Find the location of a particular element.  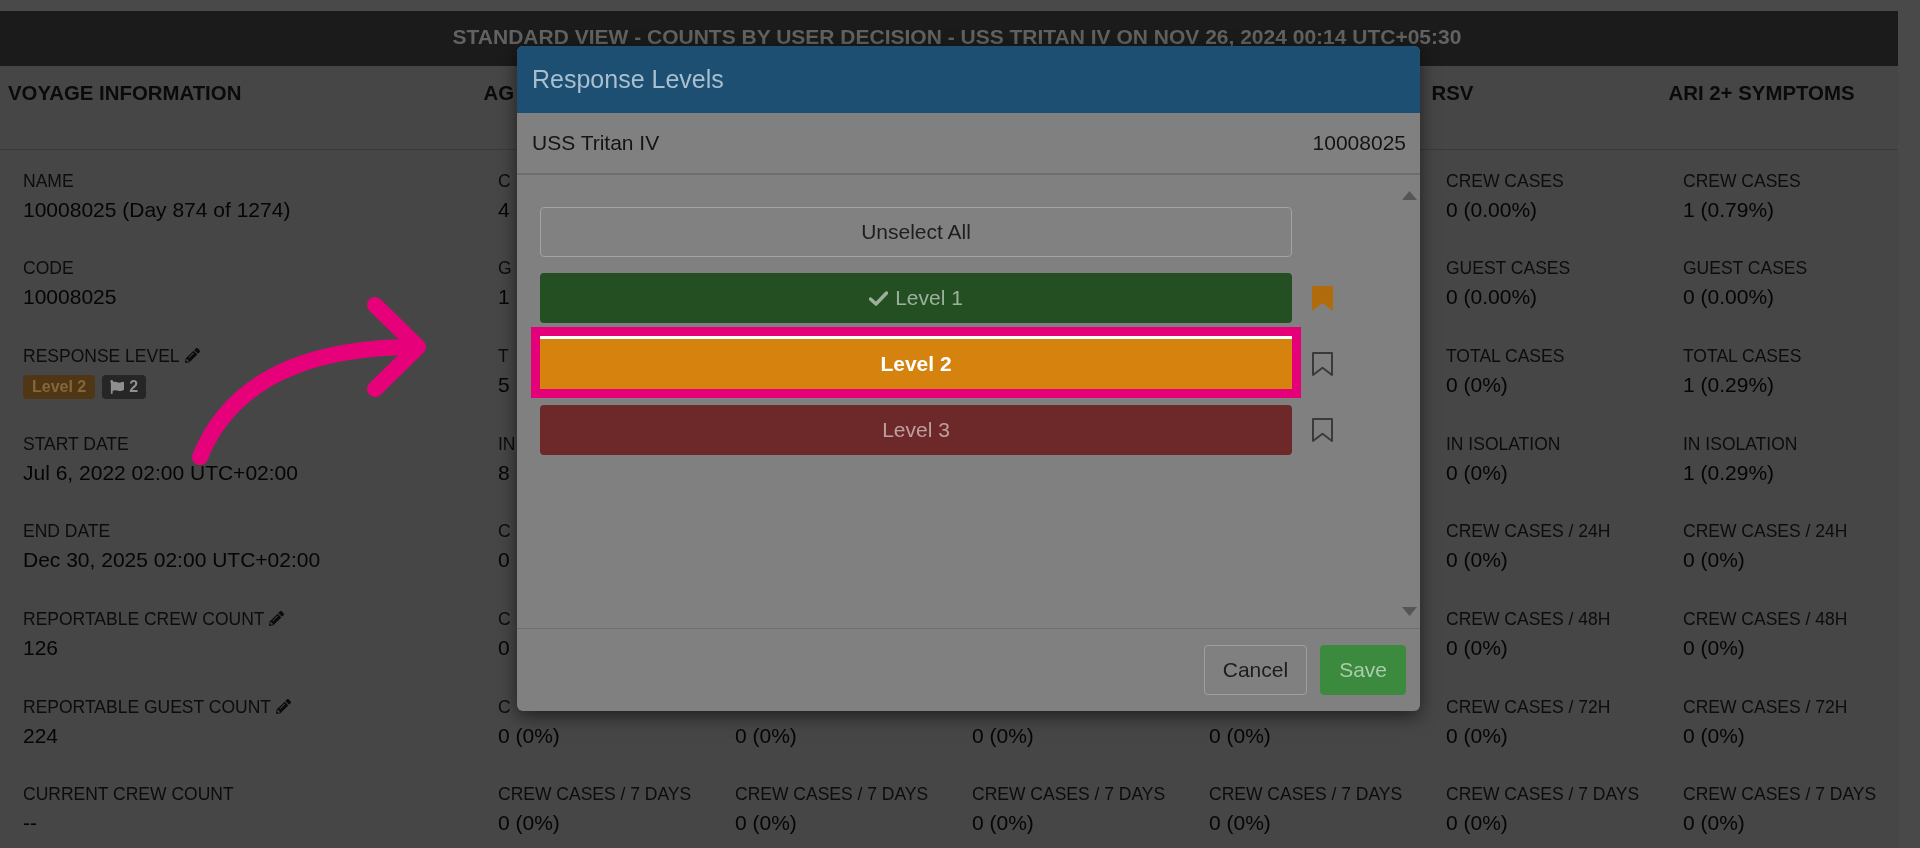

stat-value: 1 is located at coordinates (504, 297).